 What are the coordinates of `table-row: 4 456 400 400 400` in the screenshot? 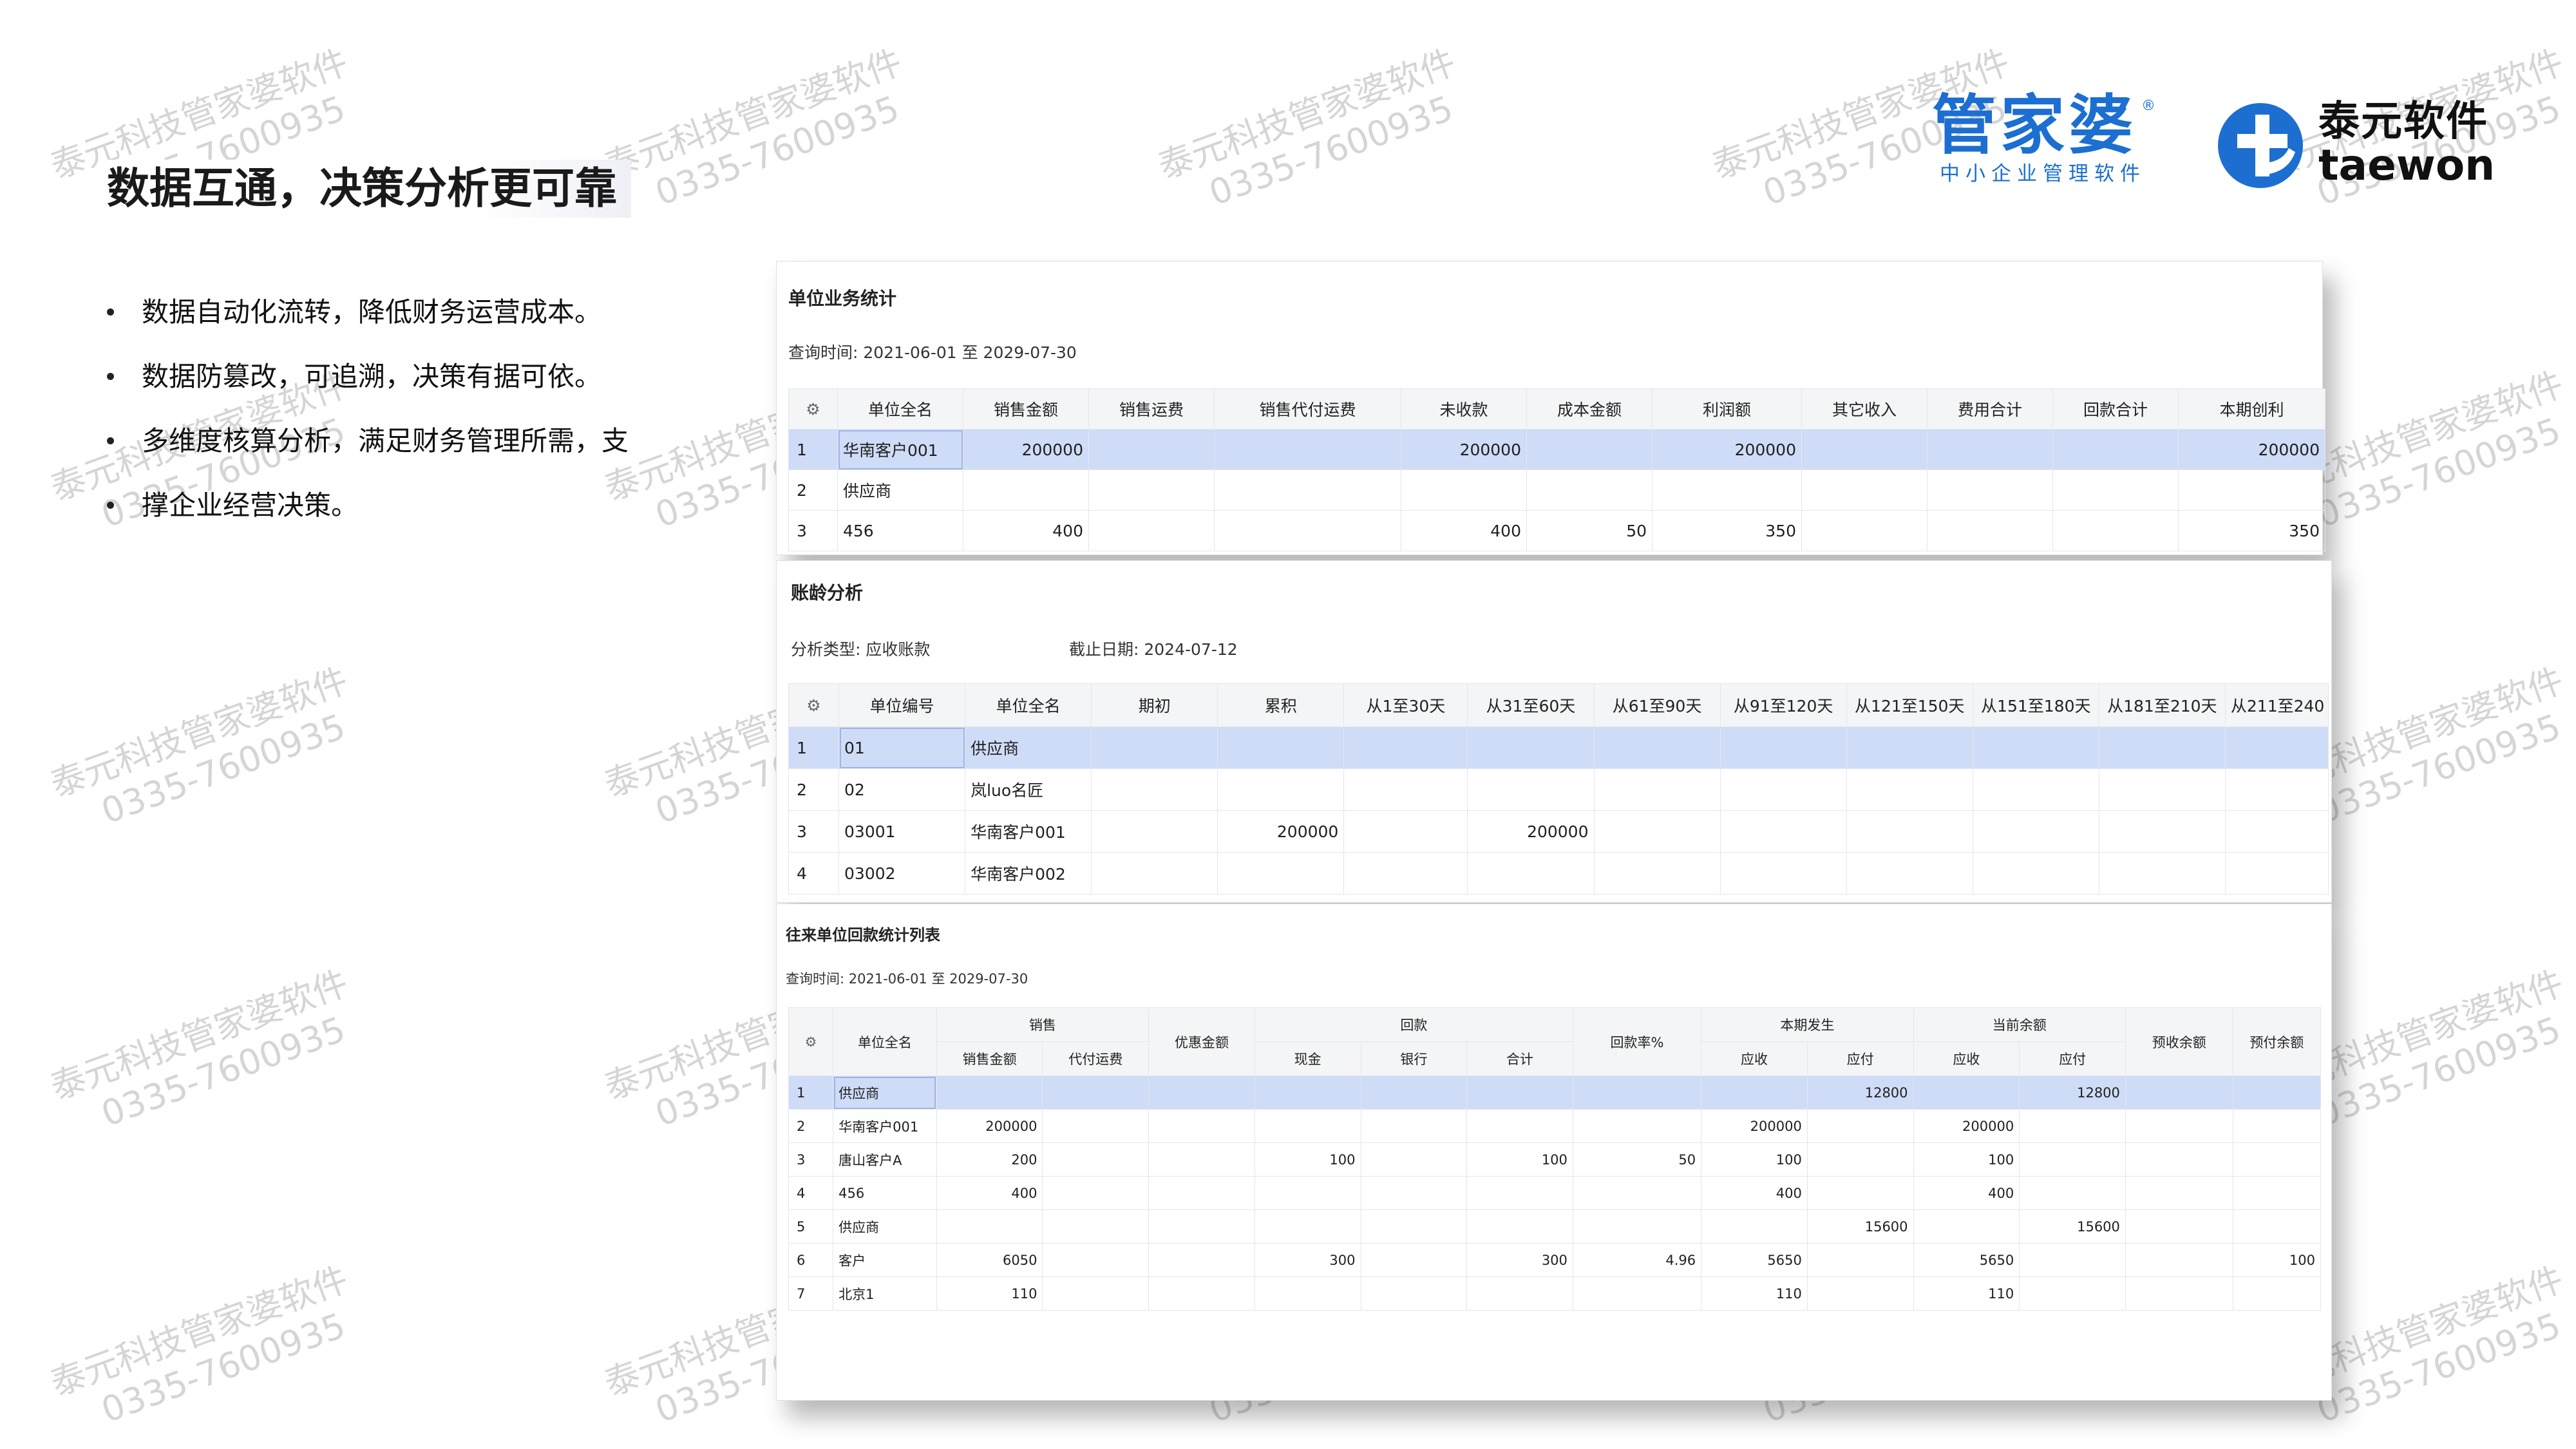 It's located at (1555, 1193).